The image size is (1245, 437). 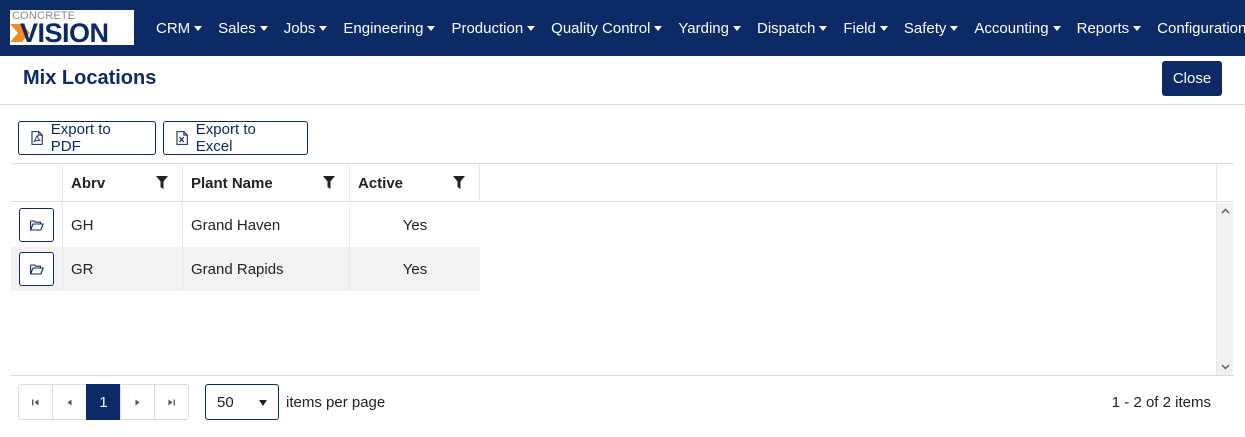 I want to click on nav-item-label: Yarding, so click(x=703, y=28).